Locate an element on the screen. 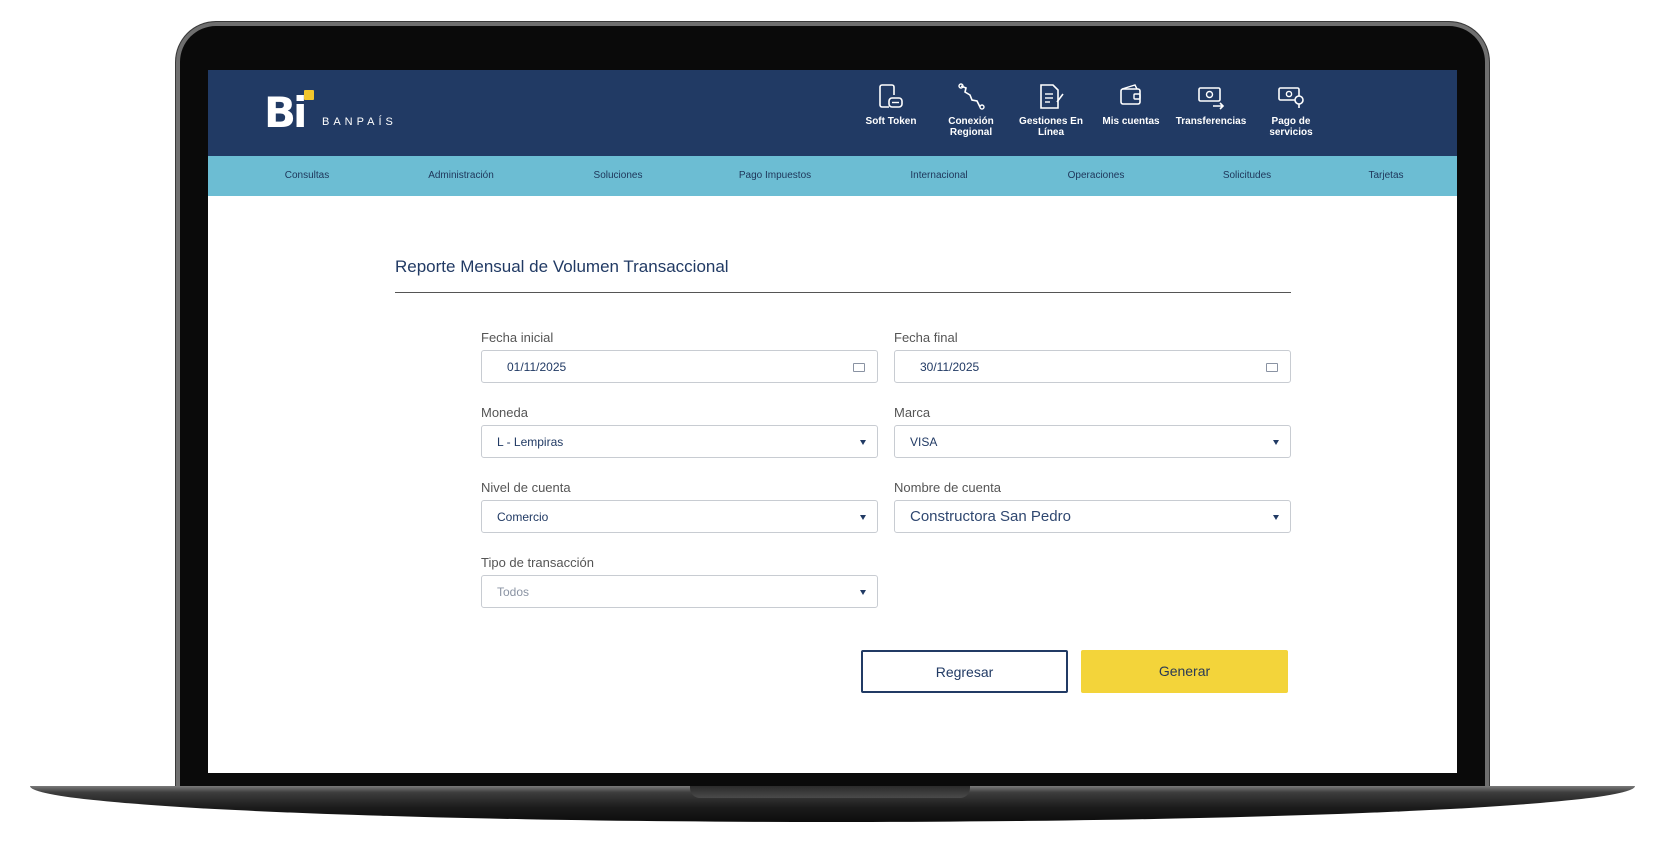 The image size is (1665, 863). logo-accent-square is located at coordinates (309, 95).